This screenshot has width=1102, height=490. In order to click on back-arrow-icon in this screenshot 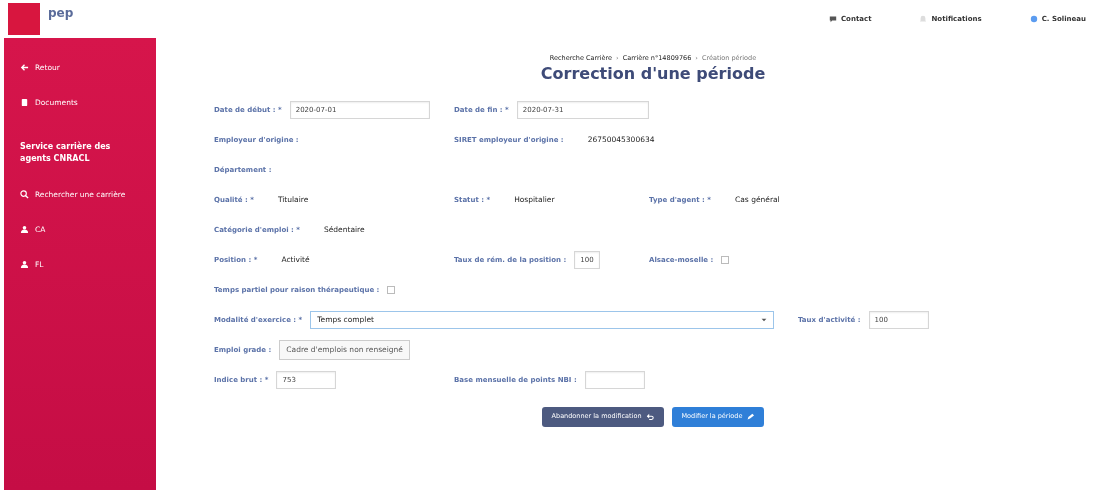, I will do `click(24, 68)`.